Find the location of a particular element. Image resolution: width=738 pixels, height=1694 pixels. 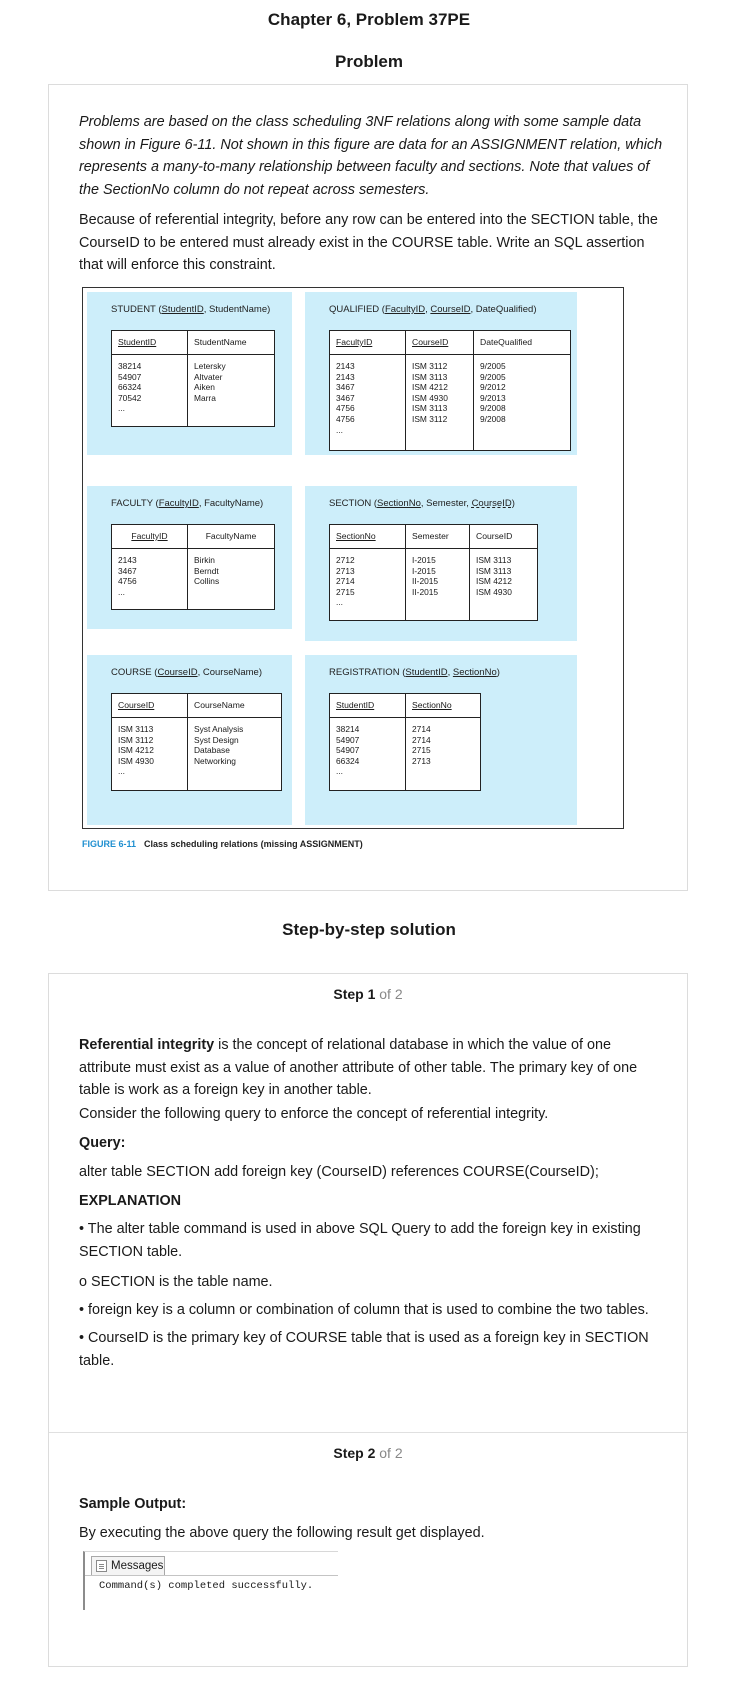

messages-output-text: Command(s) completed successfully. is located at coordinates (206, 1586).